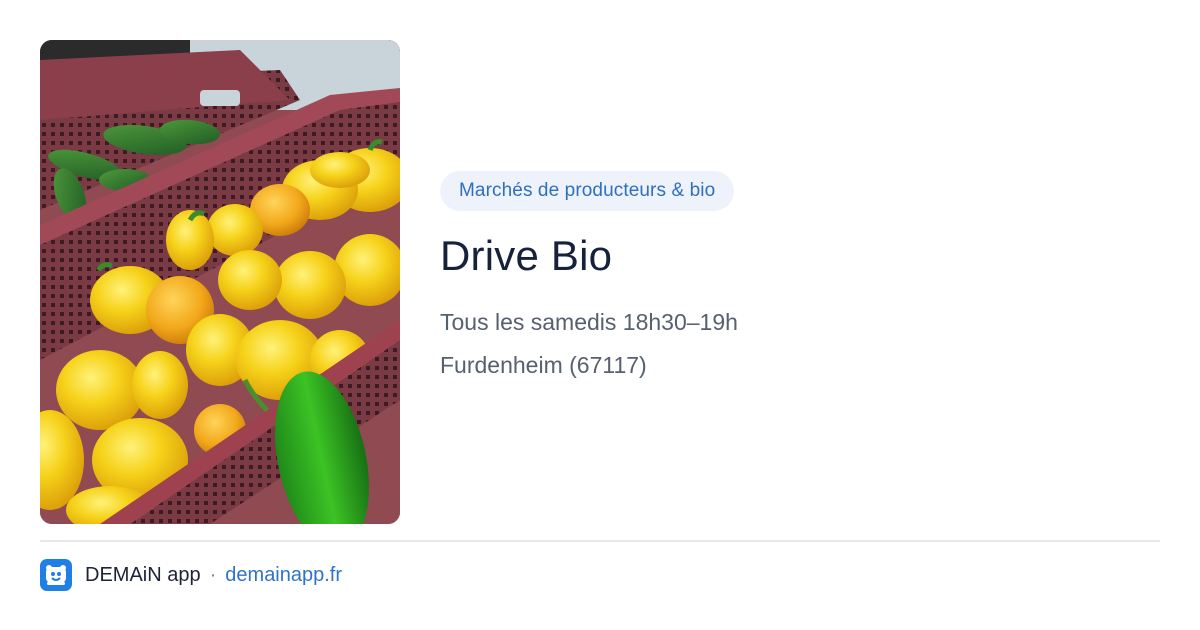 This screenshot has height=630, width=1200. What do you see at coordinates (283, 575) in the screenshot?
I see `site-link: demainapp.fr` at bounding box center [283, 575].